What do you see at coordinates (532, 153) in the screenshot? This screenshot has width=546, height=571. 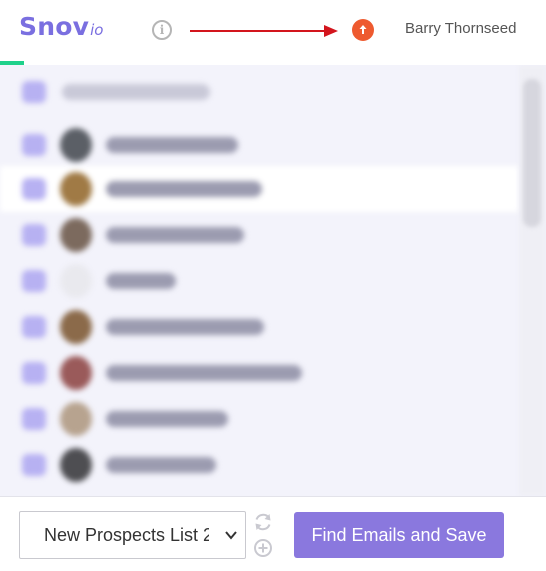 I see `scrollbar-thumb` at bounding box center [532, 153].